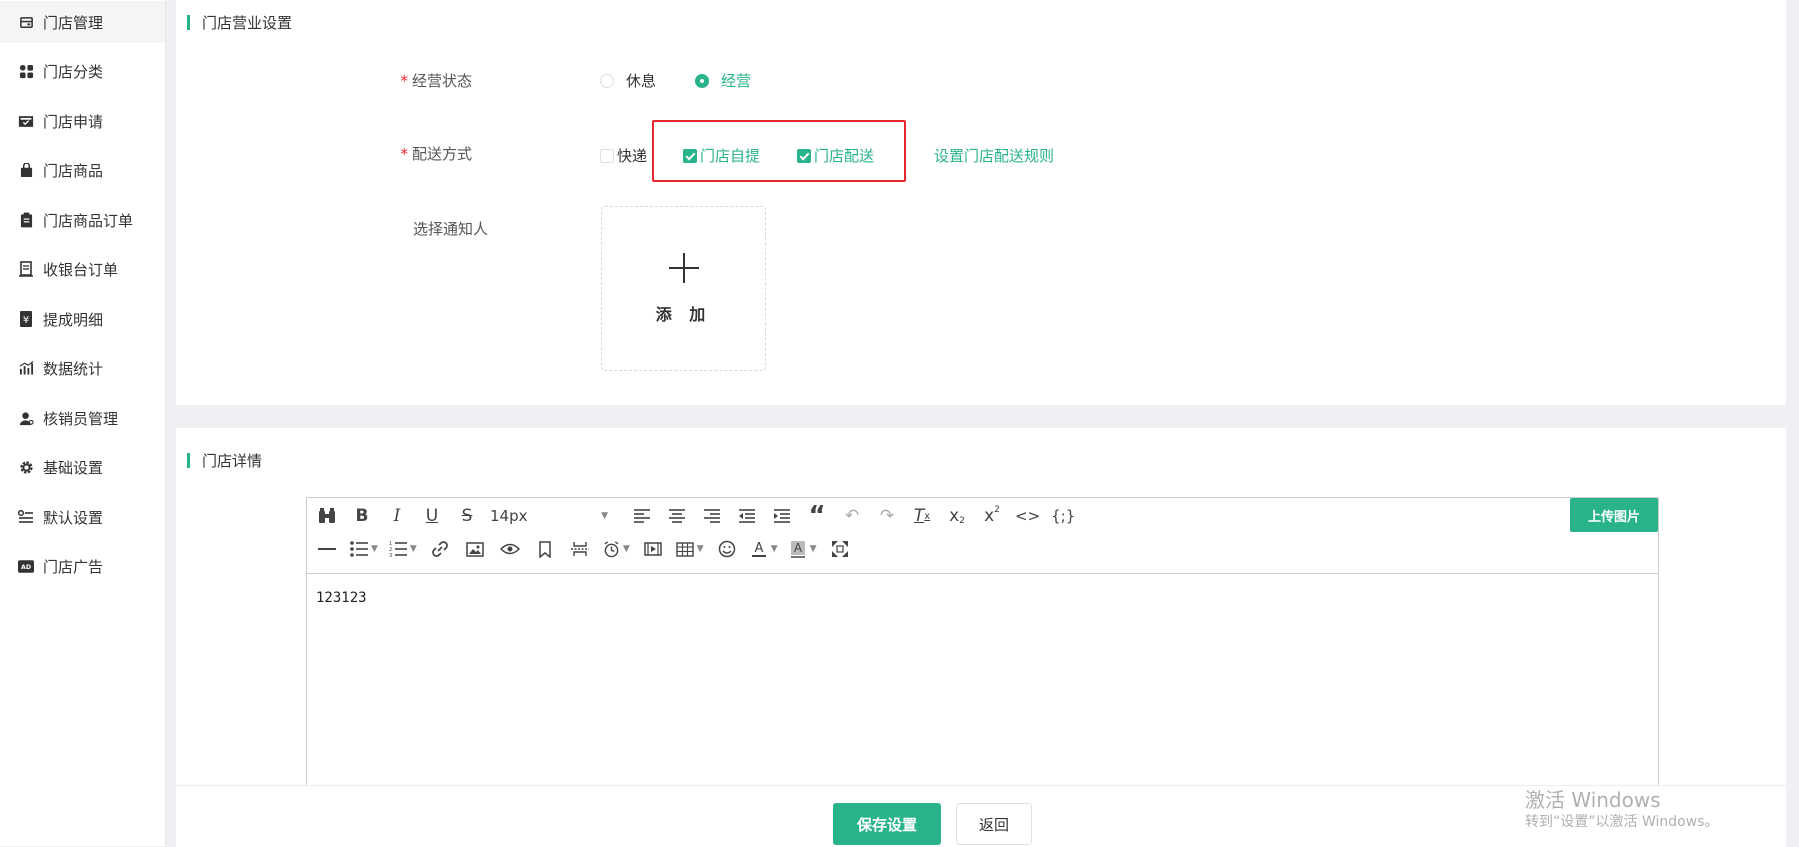 This screenshot has height=847, width=1799. What do you see at coordinates (467, 516) in the screenshot?
I see `strikethrough-icon: S` at bounding box center [467, 516].